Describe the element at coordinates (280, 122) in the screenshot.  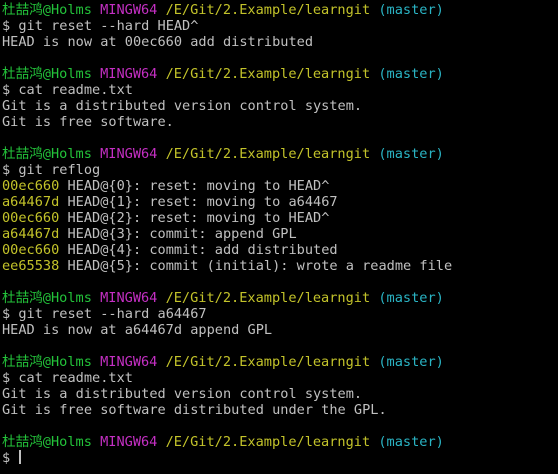
I see `output-line: Git is free software.` at that location.